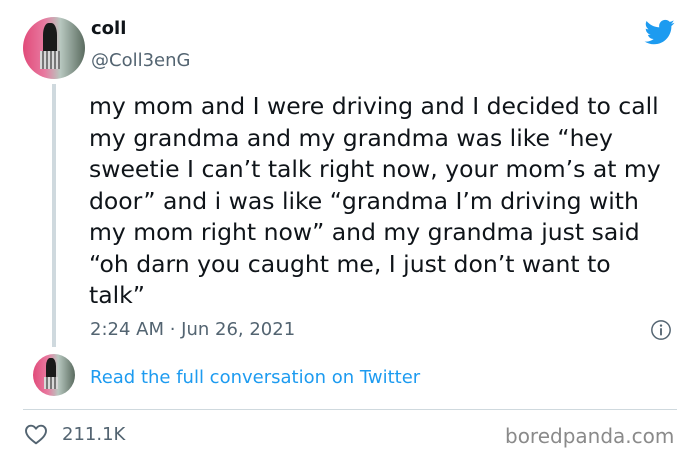 The width and height of the screenshot is (700, 461). Describe the element at coordinates (350, 409) in the screenshot. I see `divider` at that location.